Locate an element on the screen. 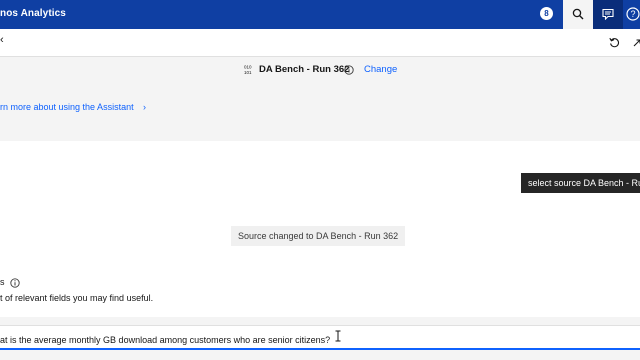 This screenshot has width=640, height=360. search-icon is located at coordinates (578, 14).